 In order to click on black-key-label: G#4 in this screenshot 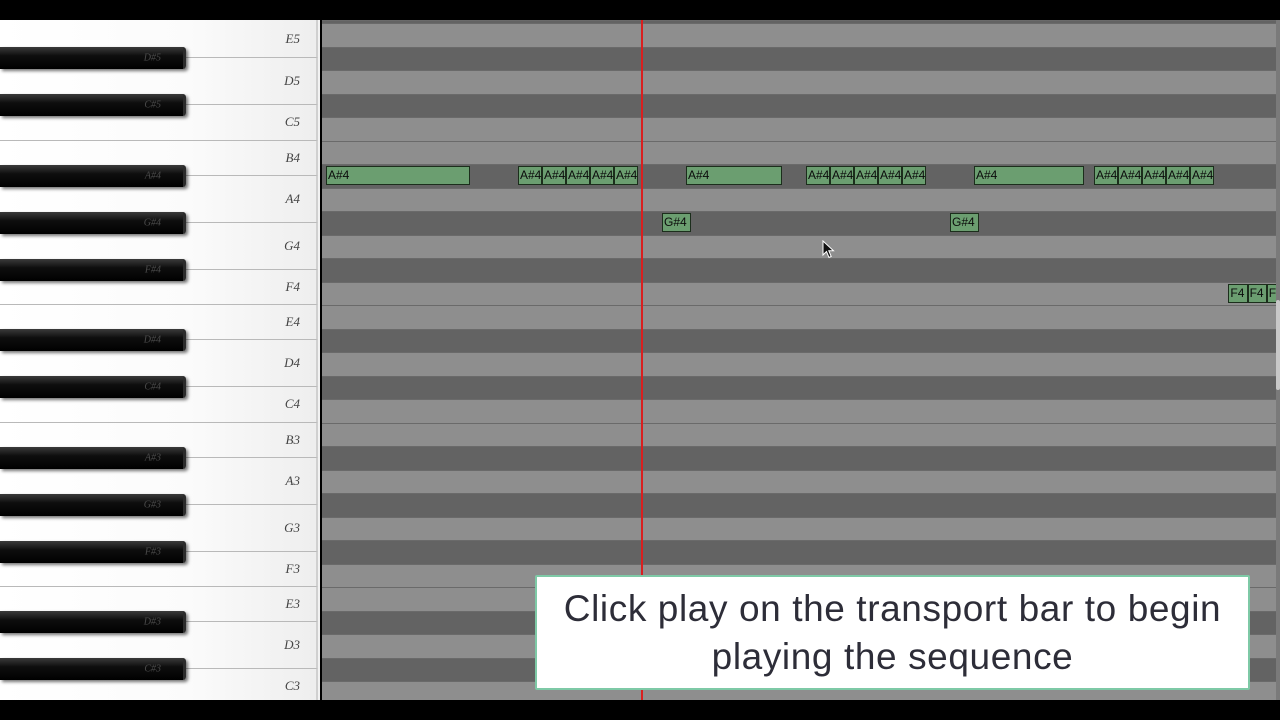, I will do `click(152, 223)`.